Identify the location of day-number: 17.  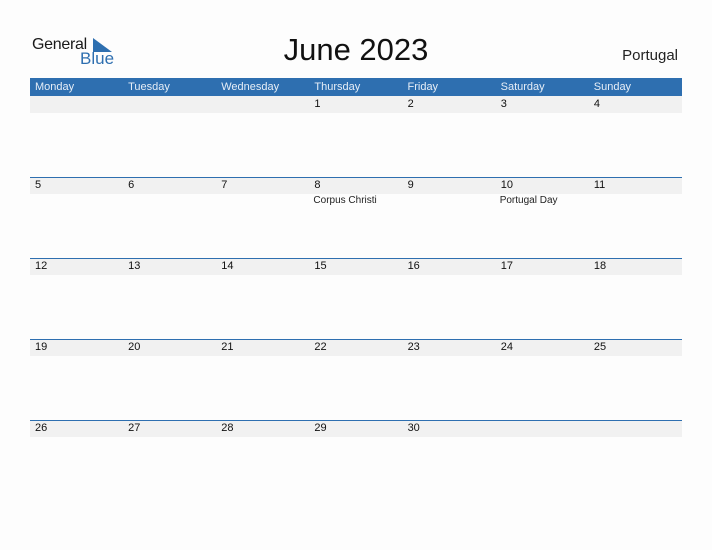
(506, 266).